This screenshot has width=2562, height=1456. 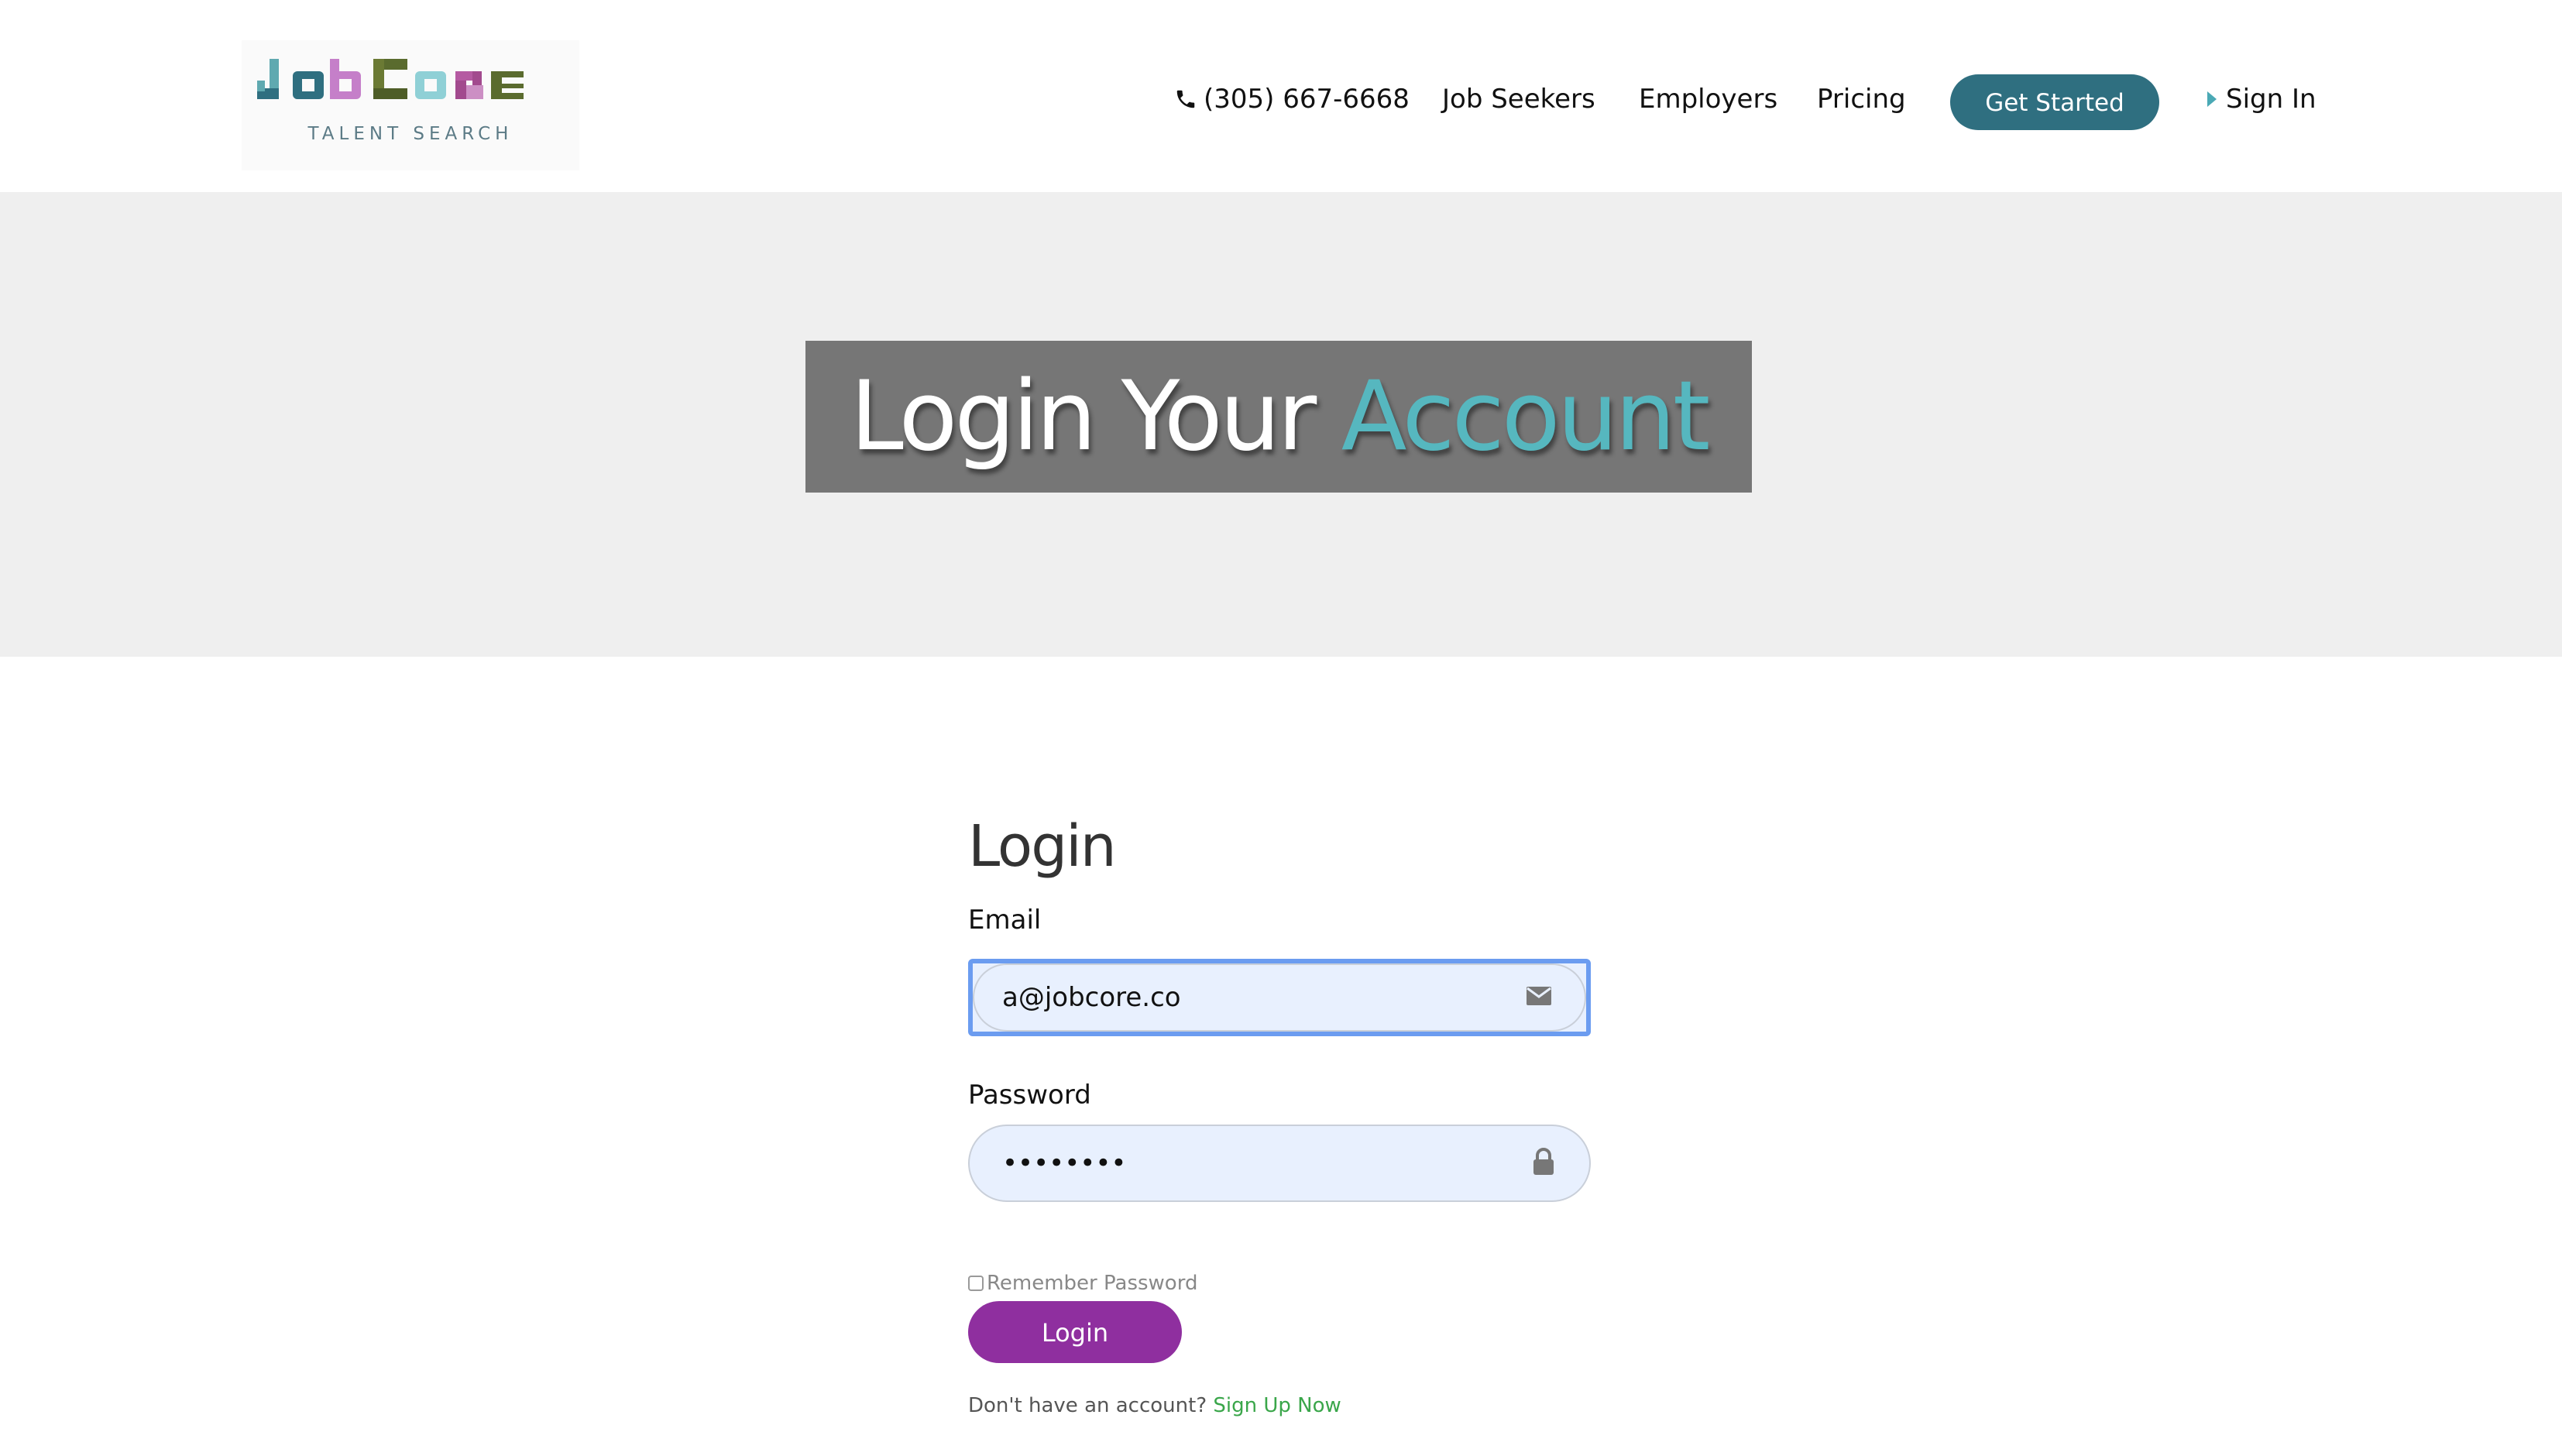 What do you see at coordinates (1242, 1163) in the screenshot?
I see `password-field` at bounding box center [1242, 1163].